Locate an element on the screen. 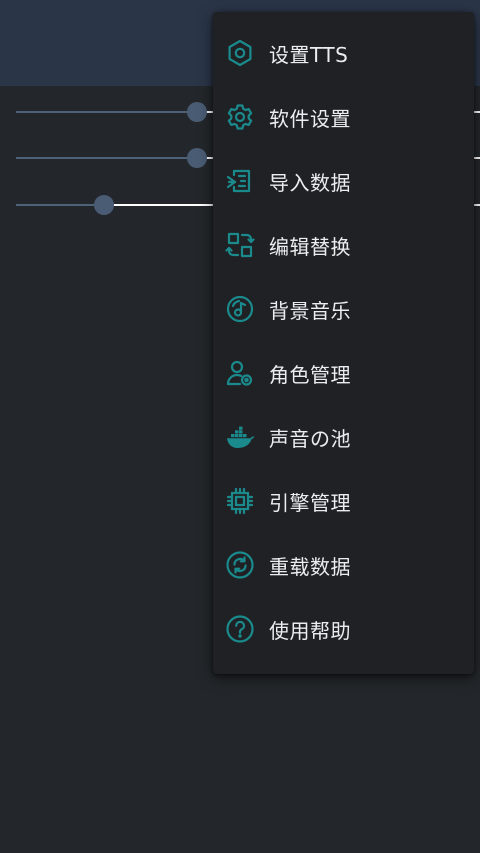 The height and width of the screenshot is (853, 480). hexagon-nut-icon is located at coordinates (240, 53).